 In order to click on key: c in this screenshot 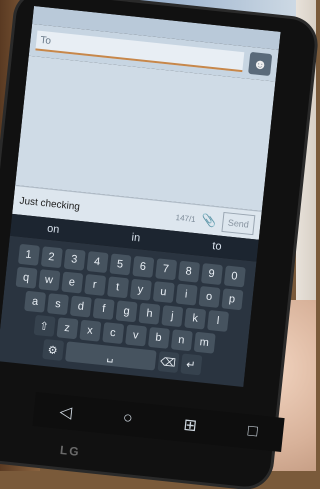, I will do `click(112, 333)`.